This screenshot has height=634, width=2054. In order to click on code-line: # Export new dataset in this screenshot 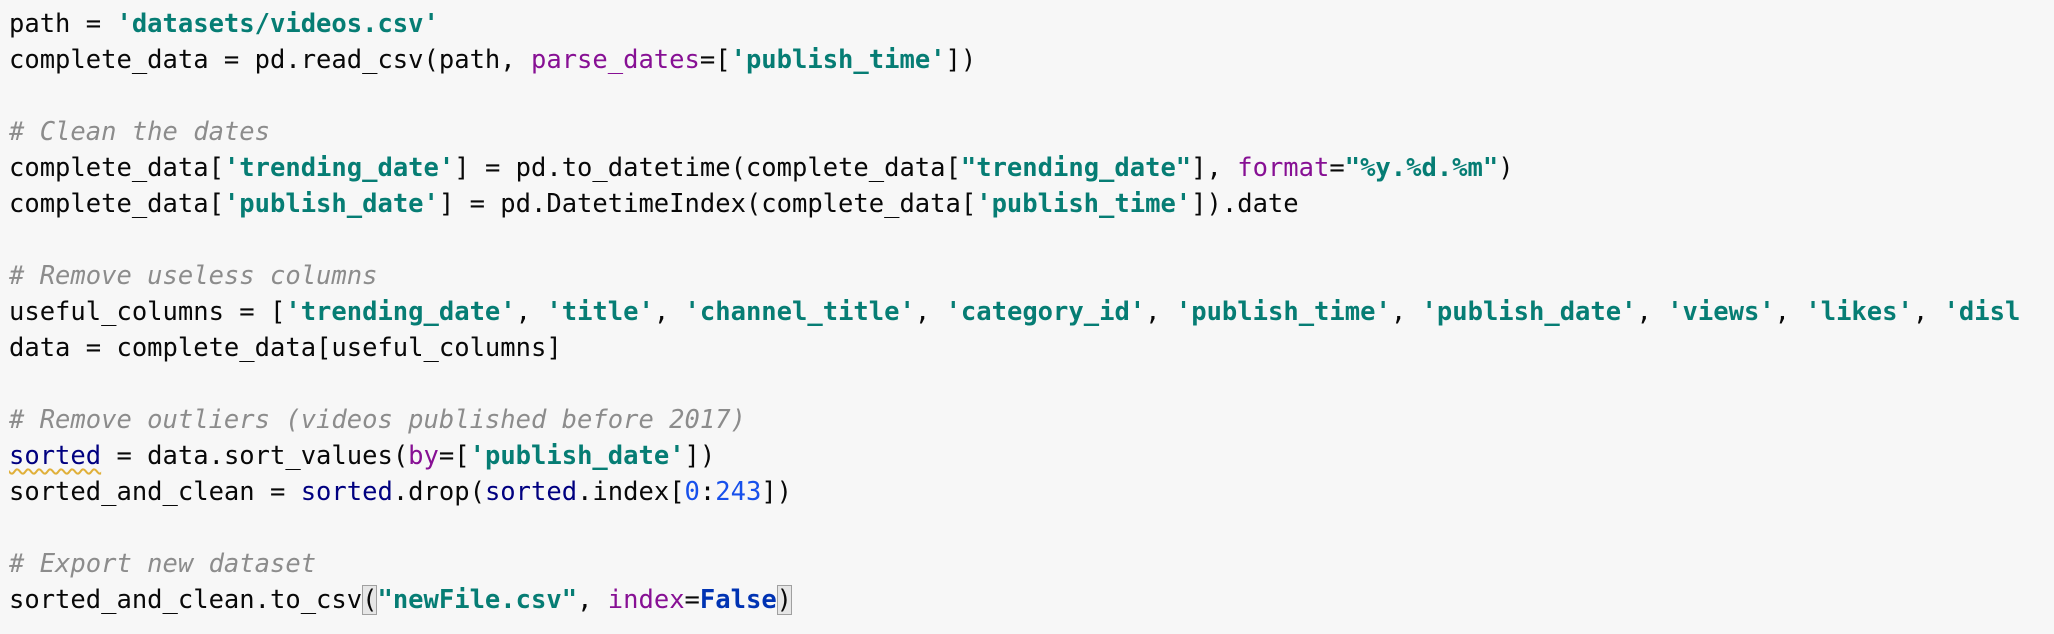, I will do `click(1027, 564)`.